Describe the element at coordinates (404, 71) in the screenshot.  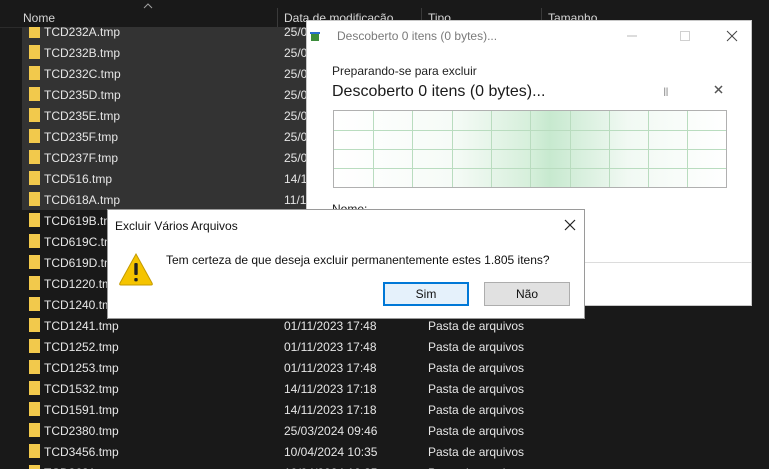
I see `progress-subtitle: Preparando-se para excluir` at that location.